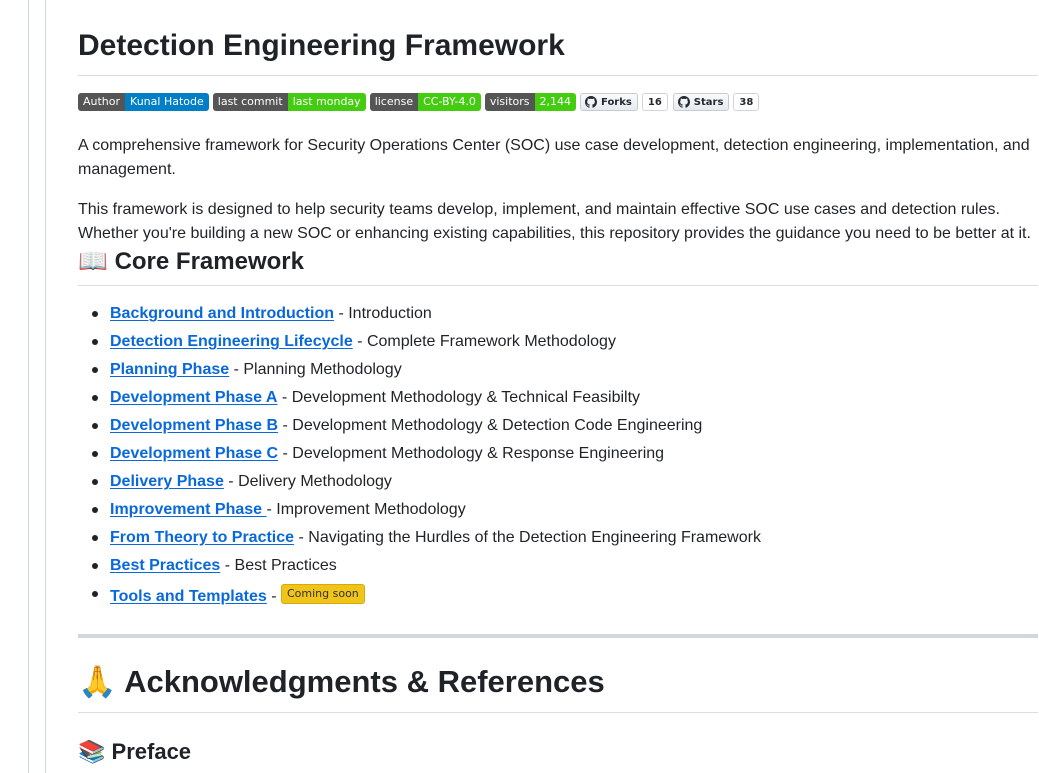 This screenshot has height=773, width=1039. I want to click on license-badge: license CC-BY-4.0, so click(425, 102).